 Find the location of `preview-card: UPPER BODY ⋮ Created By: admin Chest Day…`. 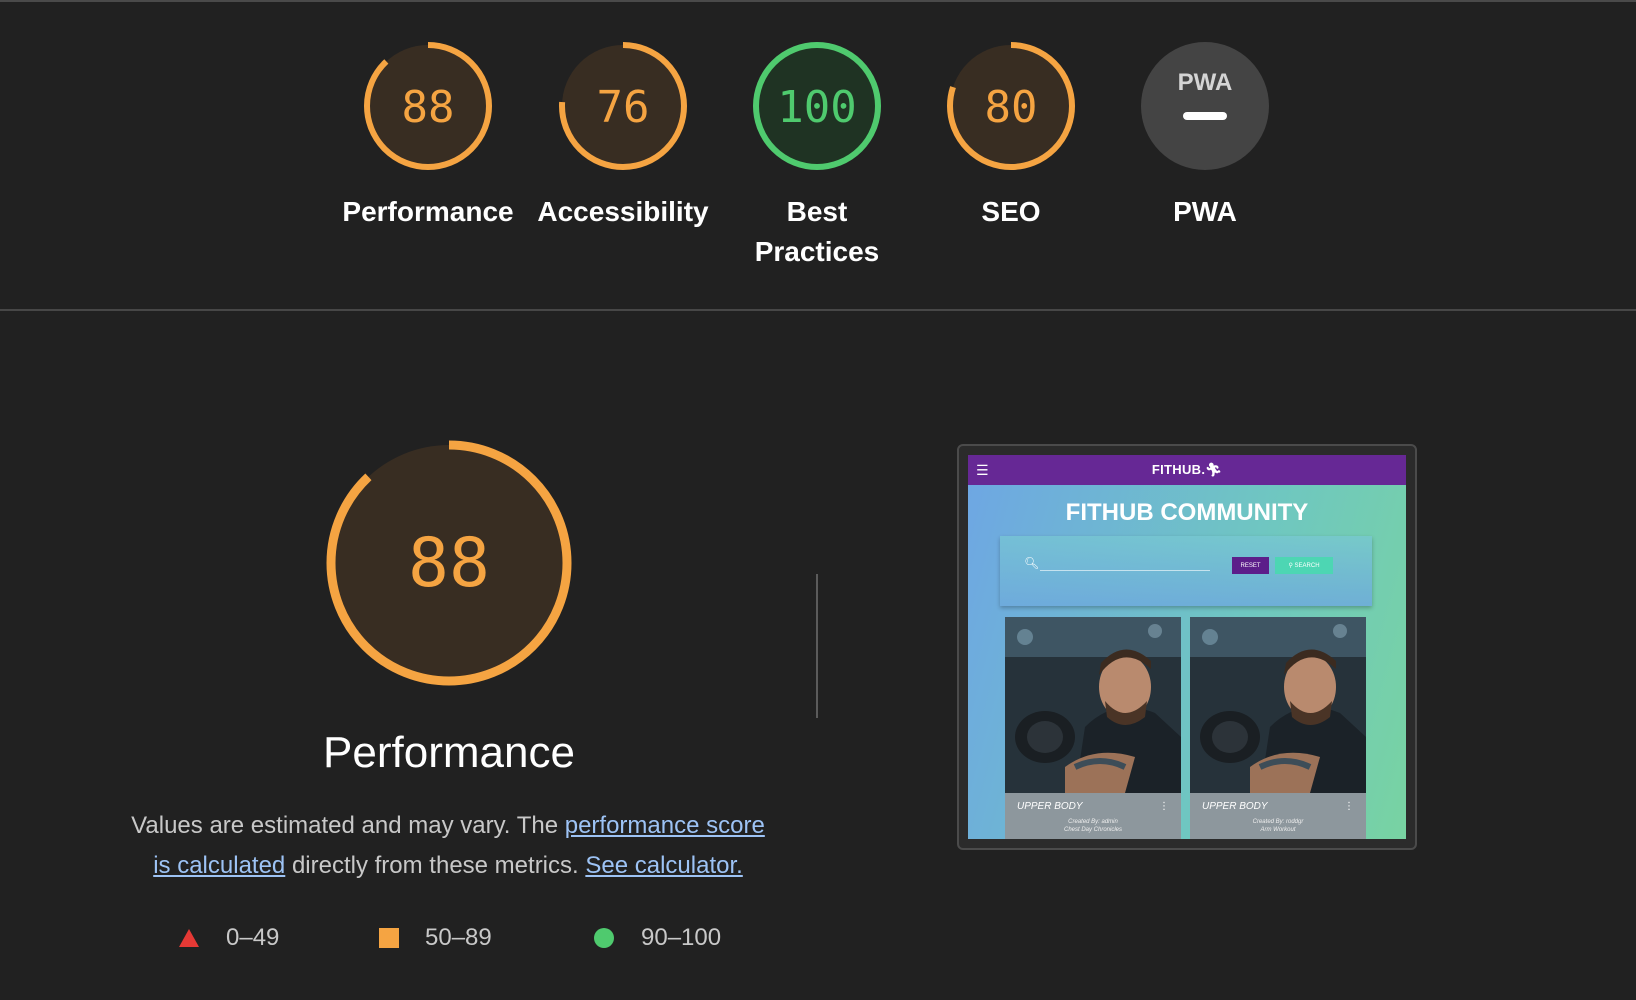

preview-card: UPPER BODY ⋮ Created By: admin Chest Day… is located at coordinates (1093, 728).